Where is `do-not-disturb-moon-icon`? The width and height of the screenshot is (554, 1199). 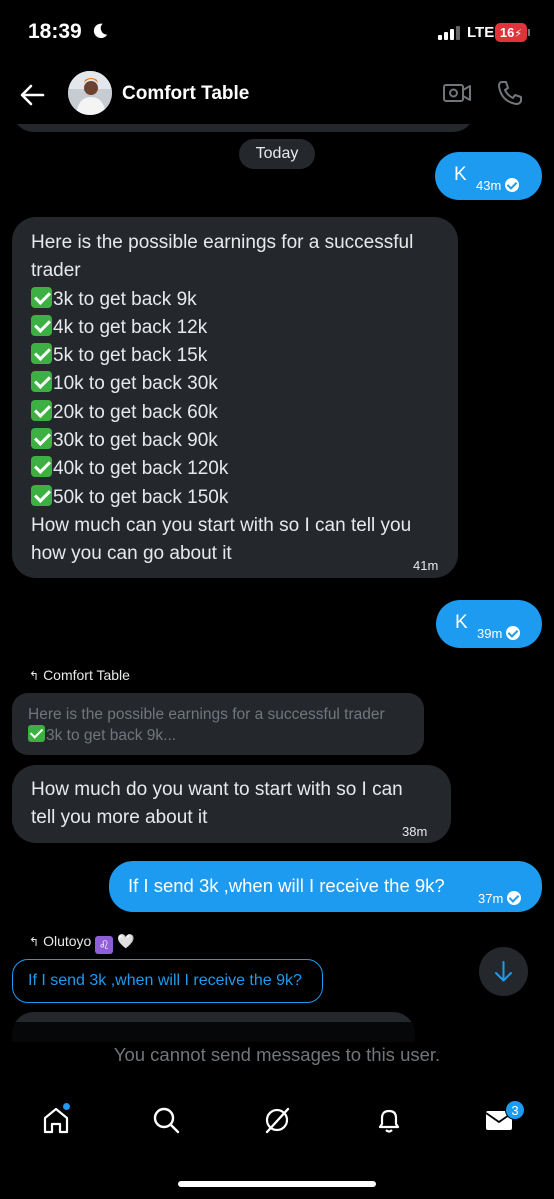 do-not-disturb-moon-icon is located at coordinates (100, 31).